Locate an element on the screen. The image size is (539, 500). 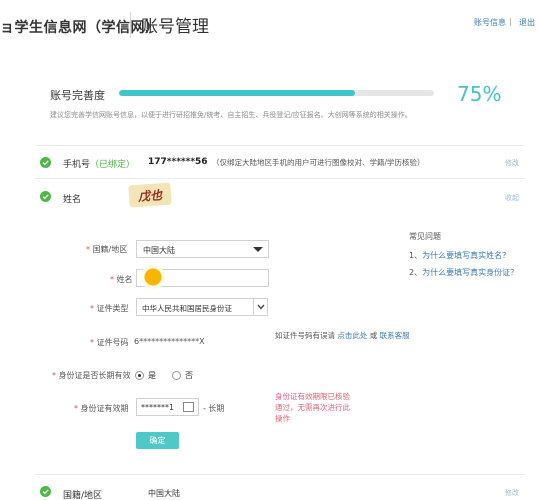
id-number-label-text: 证件号码 is located at coordinates (112, 342).